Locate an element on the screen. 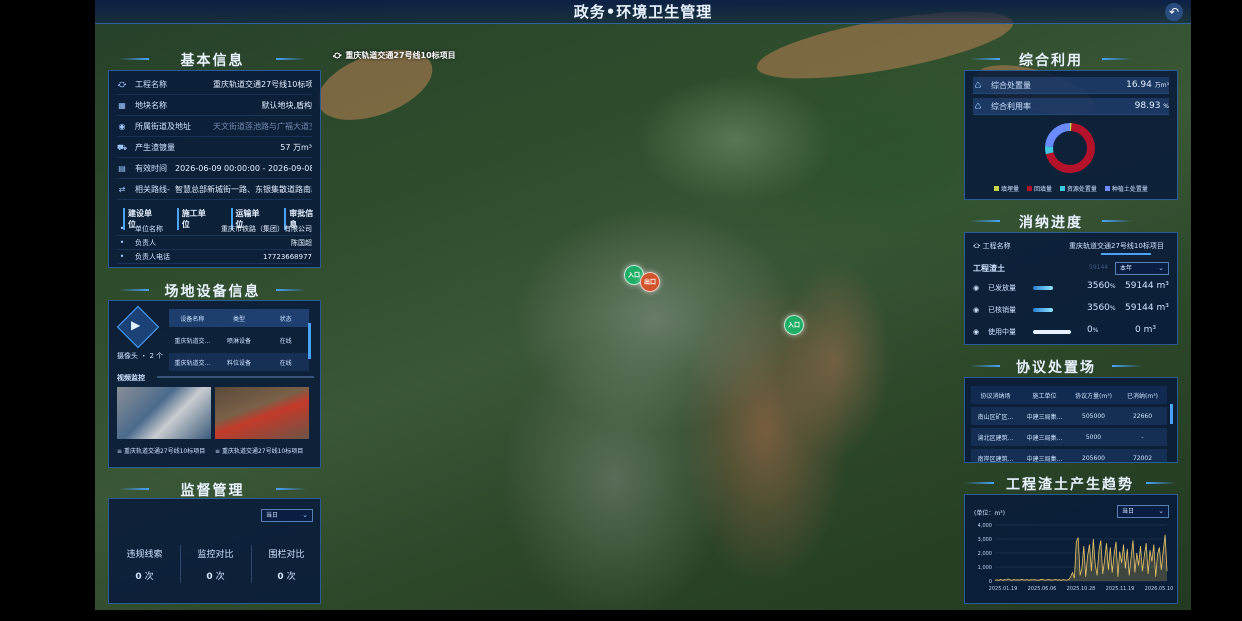  top-header: 政务•环境卫生管理 ↶ is located at coordinates (643, 12).